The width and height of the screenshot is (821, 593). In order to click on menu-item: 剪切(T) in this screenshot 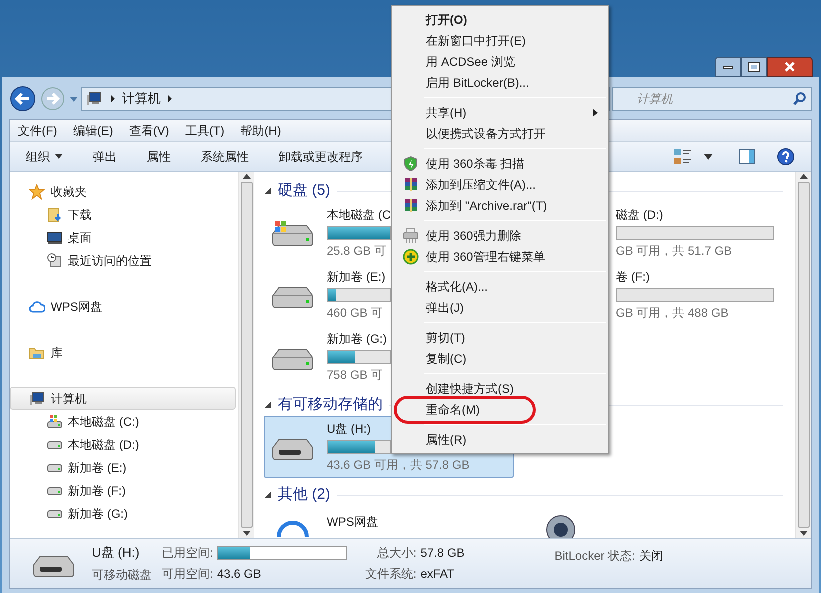, I will do `click(500, 337)`.